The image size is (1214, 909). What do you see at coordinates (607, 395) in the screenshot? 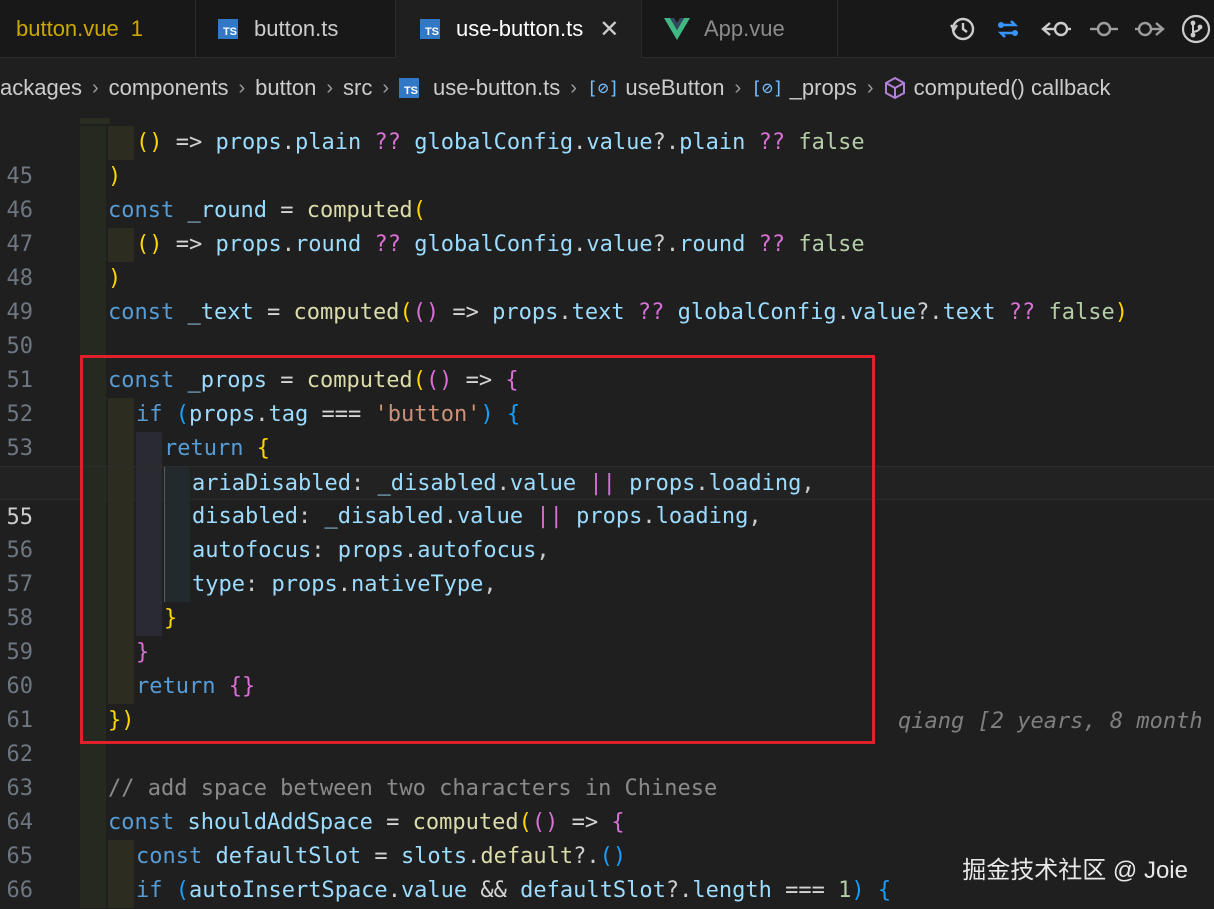
I see `code-line: 52 const _props = computed(() => {` at bounding box center [607, 395].